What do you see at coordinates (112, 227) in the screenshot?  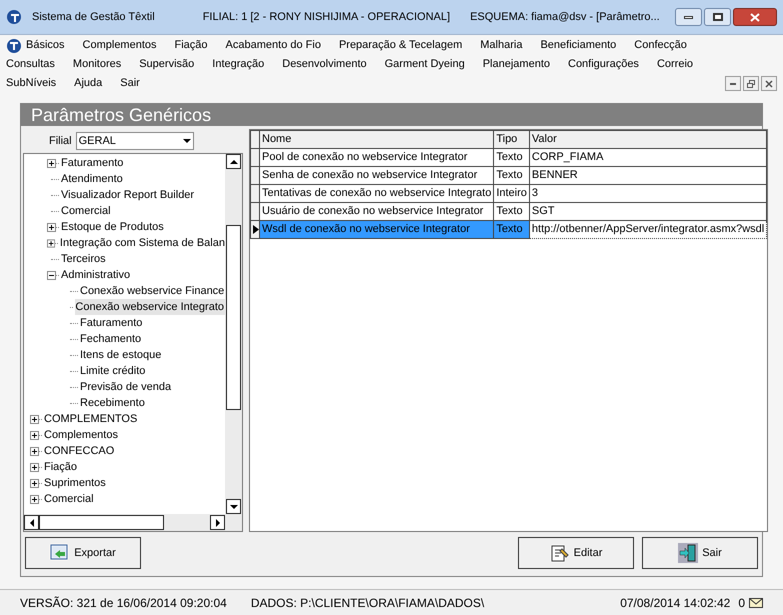 I see `tree-item: Estoque de Produtos` at bounding box center [112, 227].